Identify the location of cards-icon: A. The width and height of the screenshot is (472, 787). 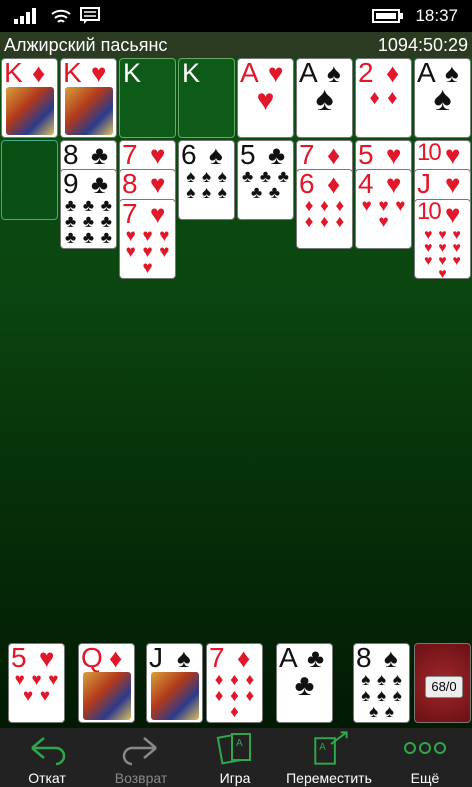
(233, 749).